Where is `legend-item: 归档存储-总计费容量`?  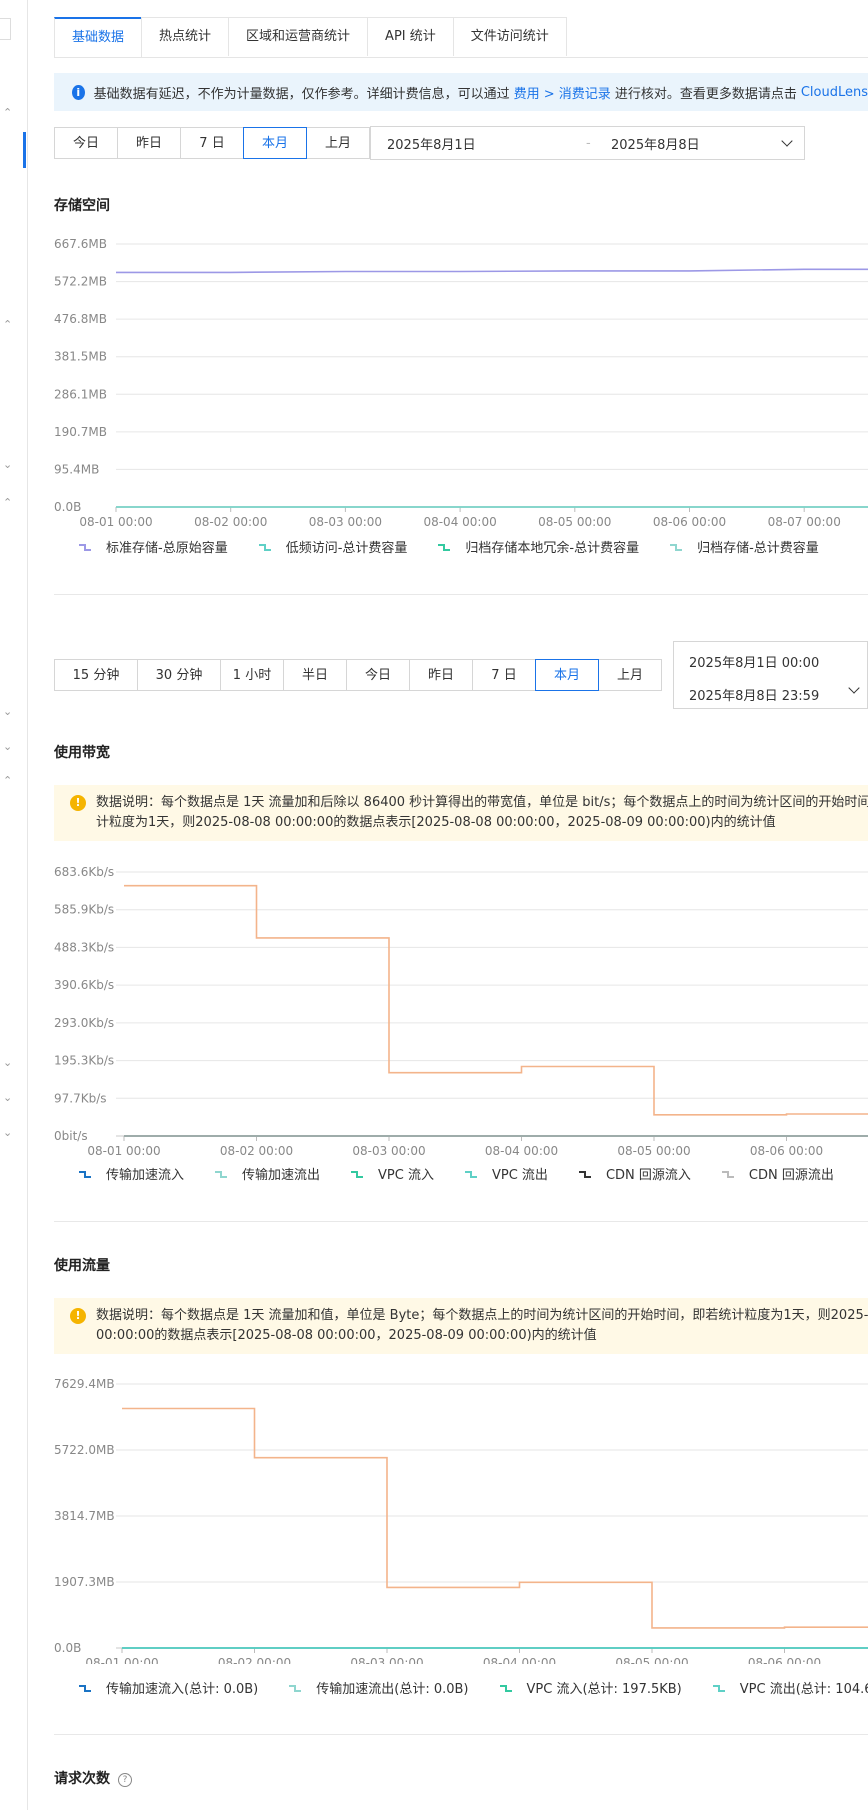
legend-item: 归档存储-总计费容量 is located at coordinates (744, 546).